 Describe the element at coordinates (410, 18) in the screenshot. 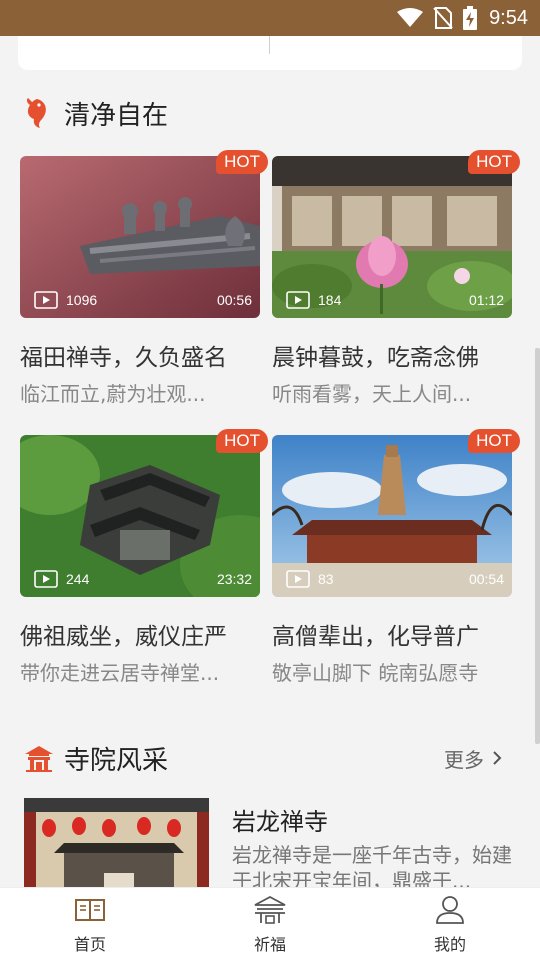

I see `wifi-icon` at that location.